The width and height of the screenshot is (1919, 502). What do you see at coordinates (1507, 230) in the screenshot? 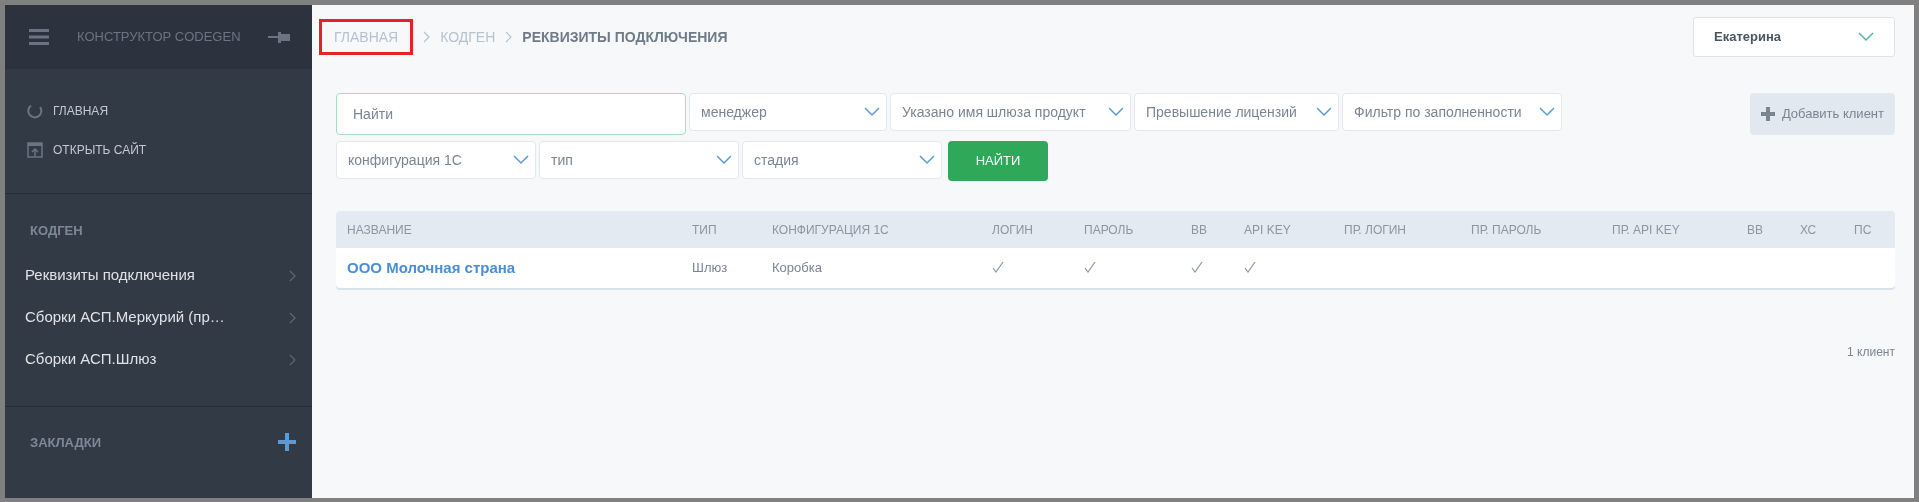
I see `column-header: ПР. ПАРОЛЬ` at bounding box center [1507, 230].